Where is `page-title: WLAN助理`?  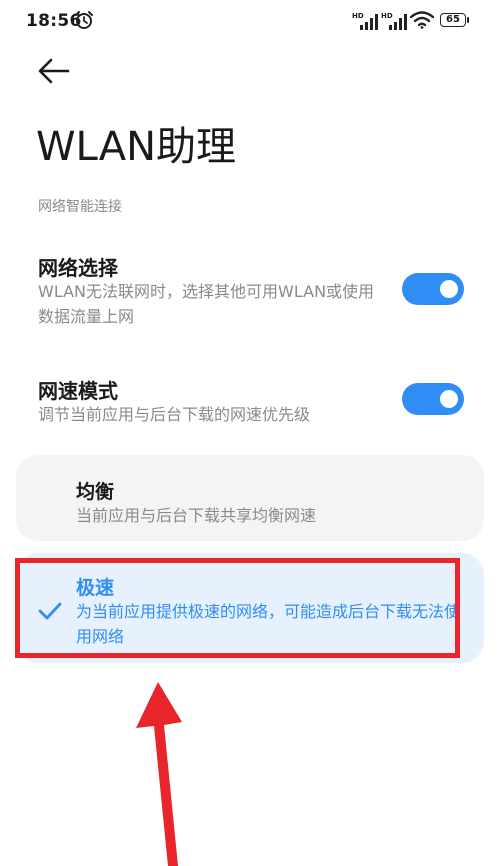 page-title: WLAN助理 is located at coordinates (136, 147).